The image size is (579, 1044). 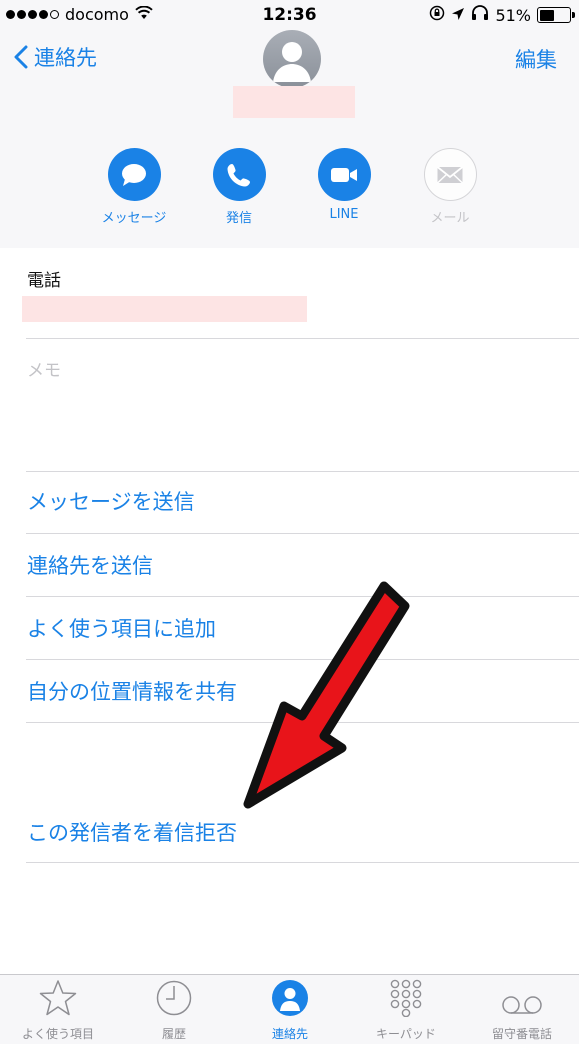 I want to click on contact-avatar, so click(x=292, y=59).